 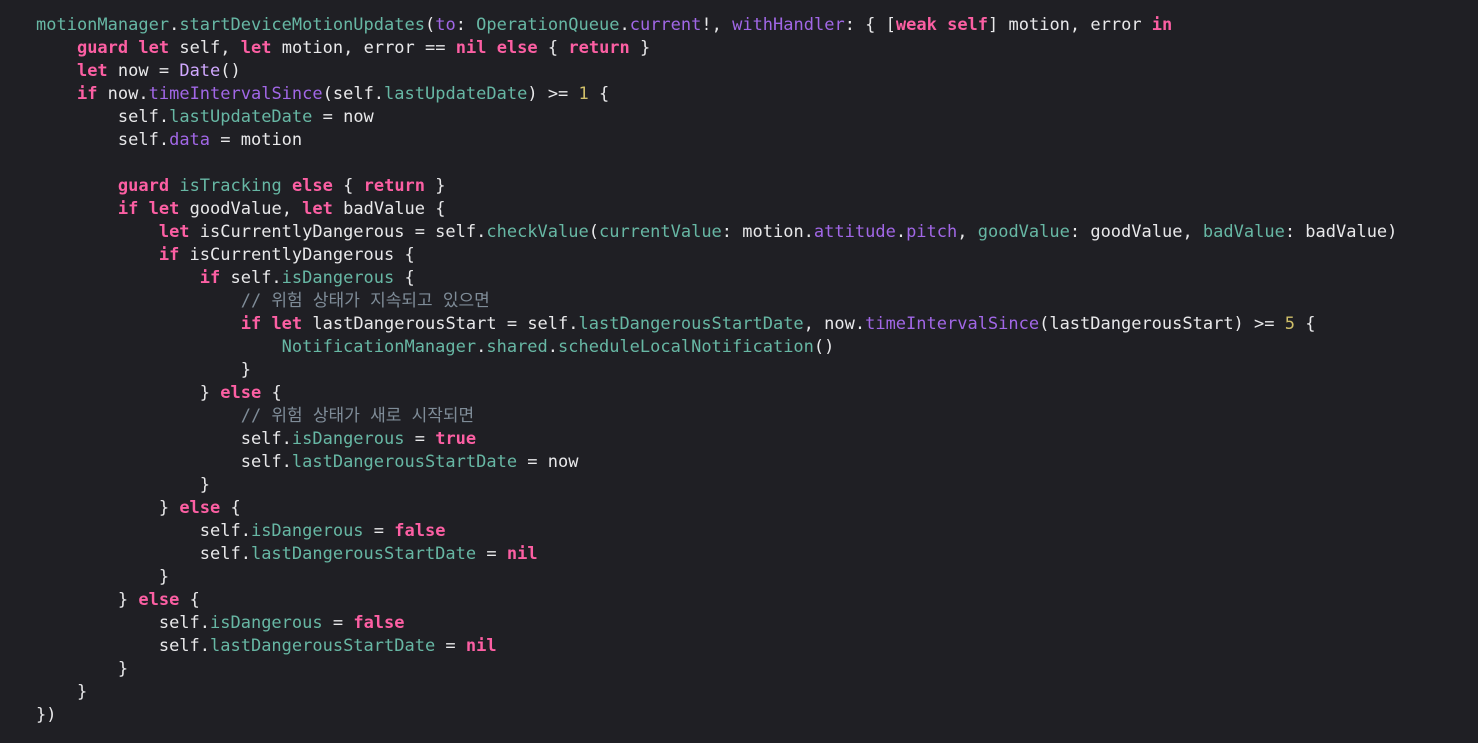 I want to click on keyword-token: false, so click(x=420, y=531).